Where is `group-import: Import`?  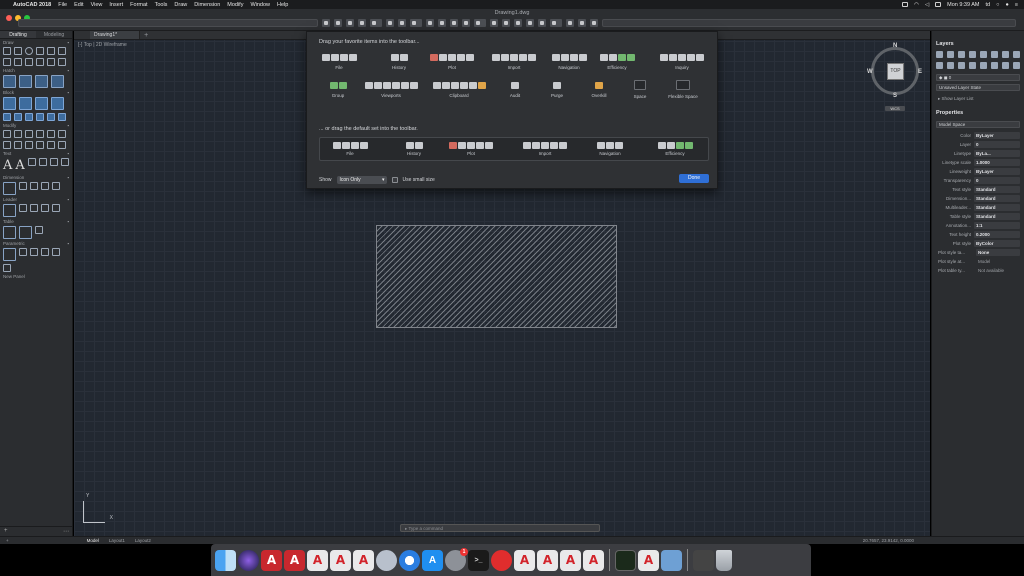 group-import: Import is located at coordinates (514, 62).